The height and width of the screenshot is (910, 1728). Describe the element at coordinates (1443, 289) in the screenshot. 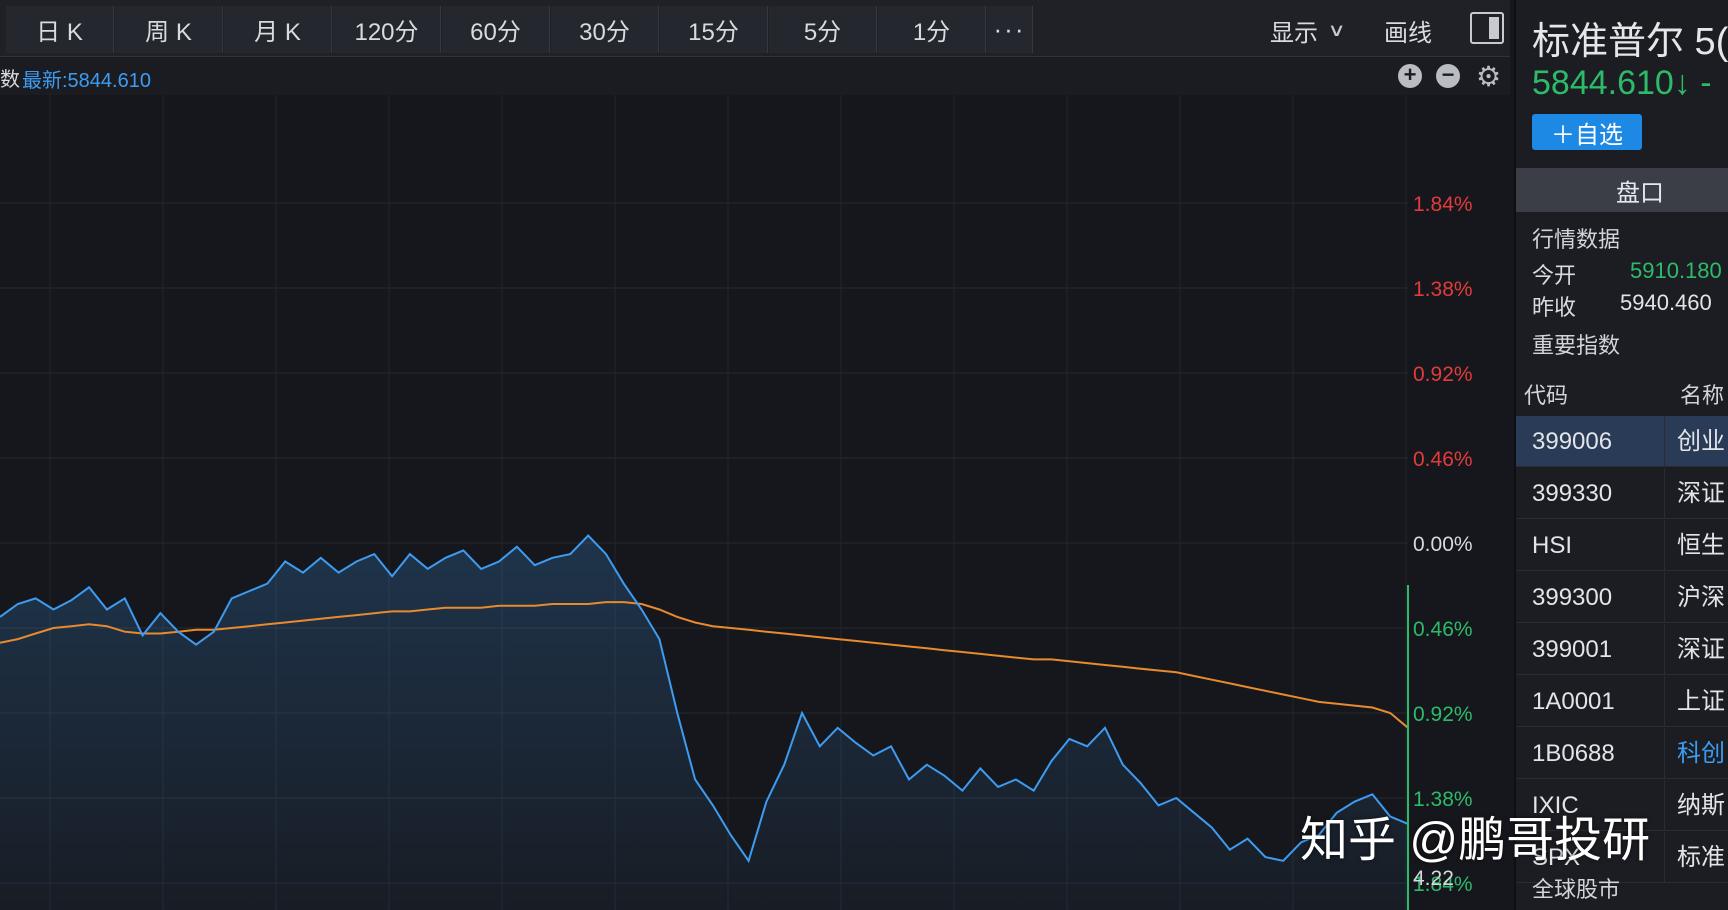

I see `y-tick-label: 1.38%` at that location.